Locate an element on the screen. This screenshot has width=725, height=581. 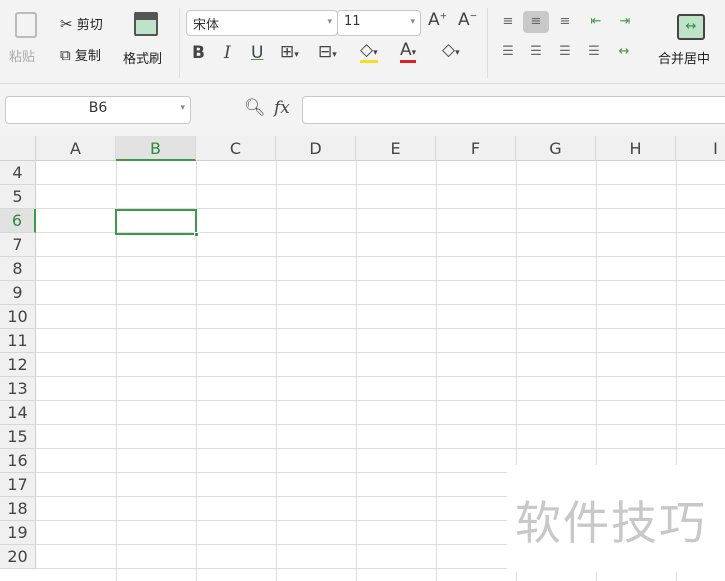
merge-center-label: 合并居中 is located at coordinates (684, 59).